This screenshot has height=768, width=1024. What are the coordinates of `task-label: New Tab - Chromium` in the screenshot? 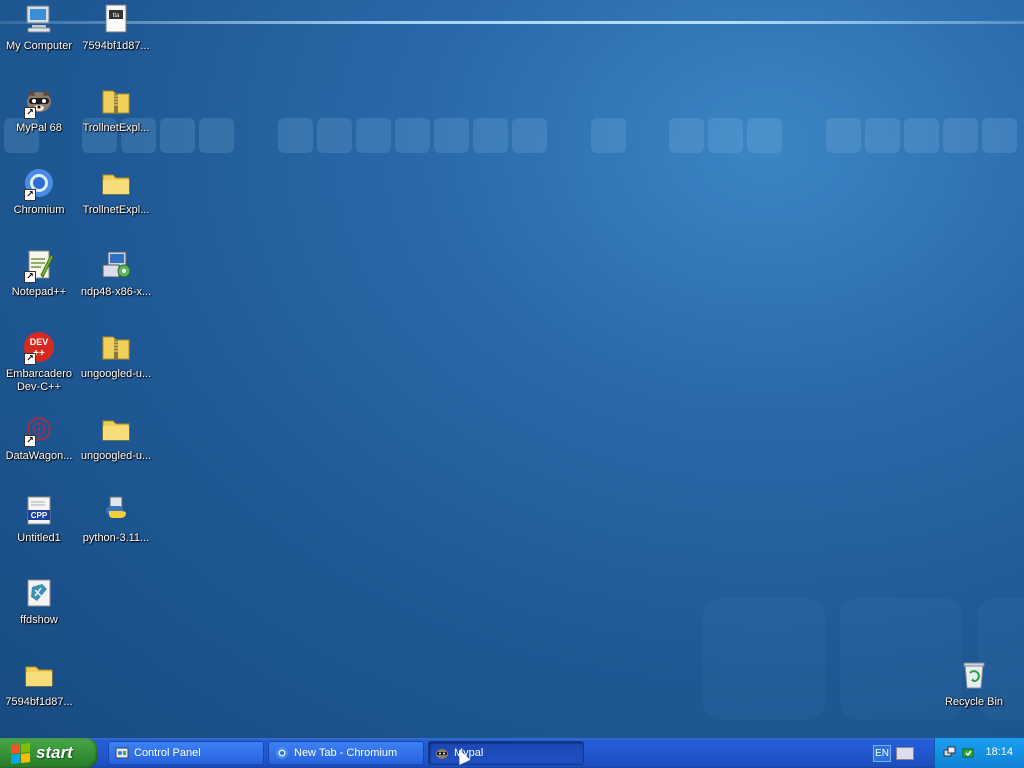 It's located at (346, 753).